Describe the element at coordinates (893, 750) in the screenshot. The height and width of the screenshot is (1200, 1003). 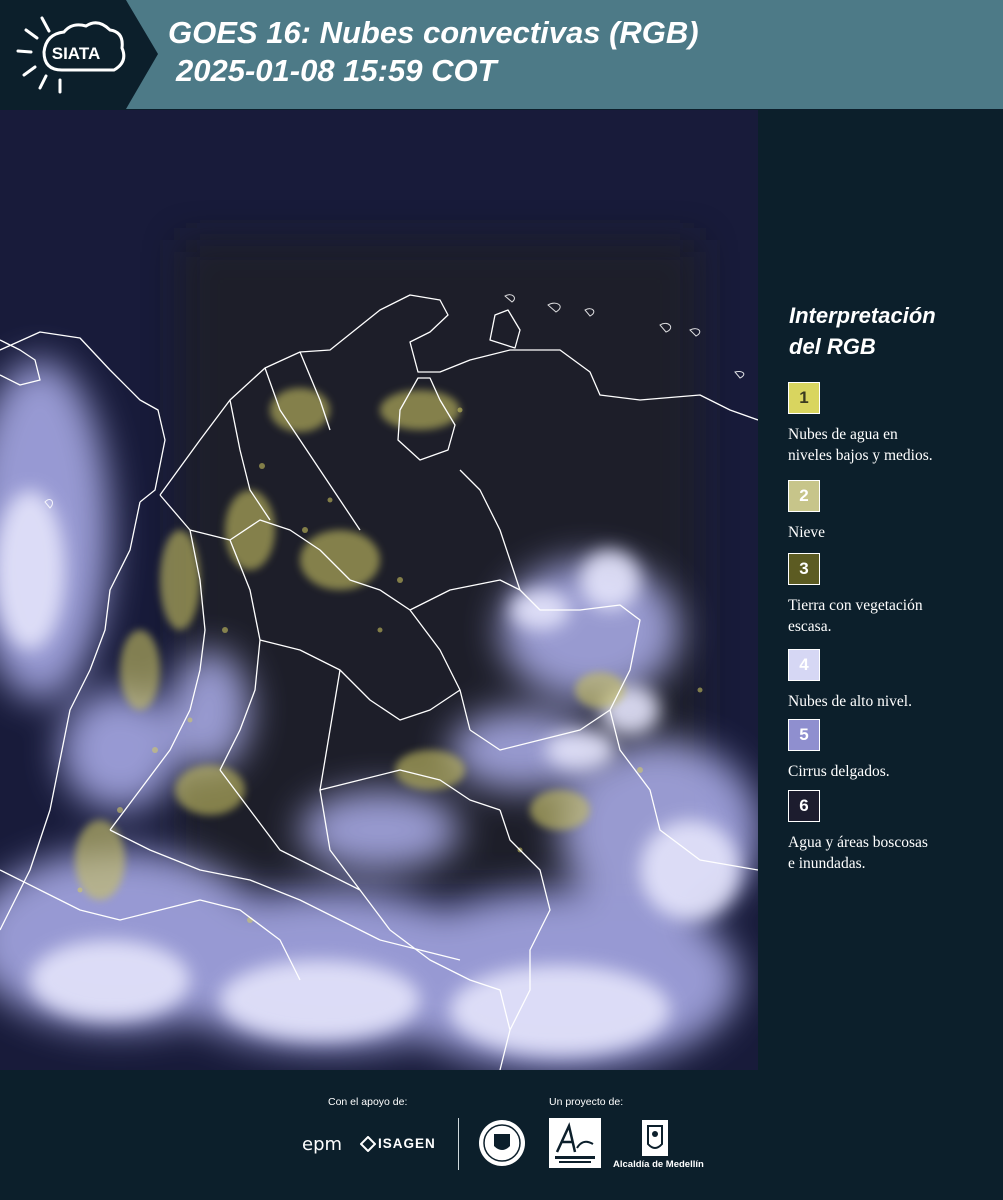
I see `legend-item-5: 5 Cirrus delgados.` at that location.